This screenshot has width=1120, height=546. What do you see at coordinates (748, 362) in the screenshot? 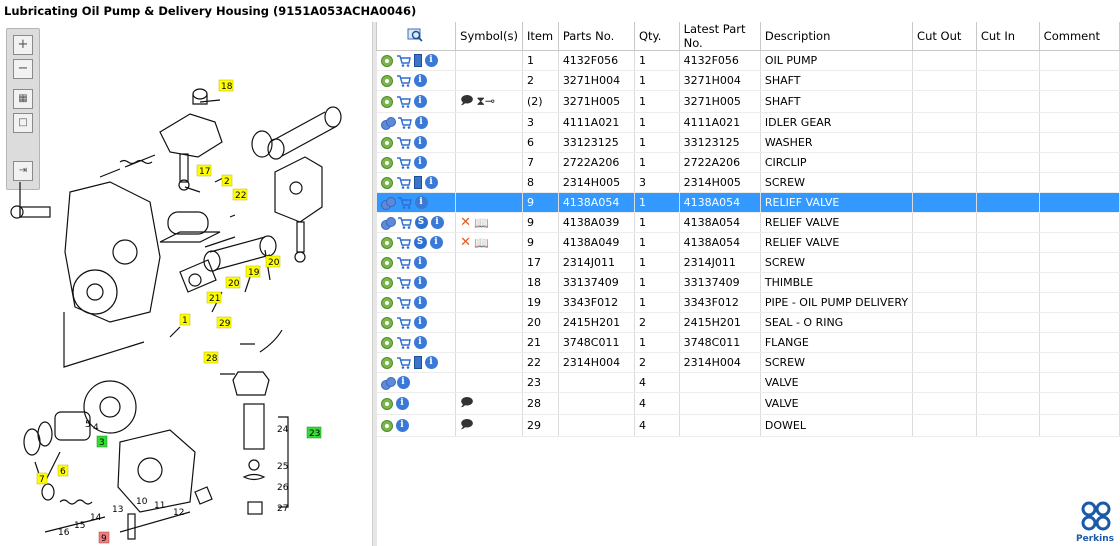
I see `table-row: i 22 2314H004 2 2314H004 SCREW` at bounding box center [748, 362].